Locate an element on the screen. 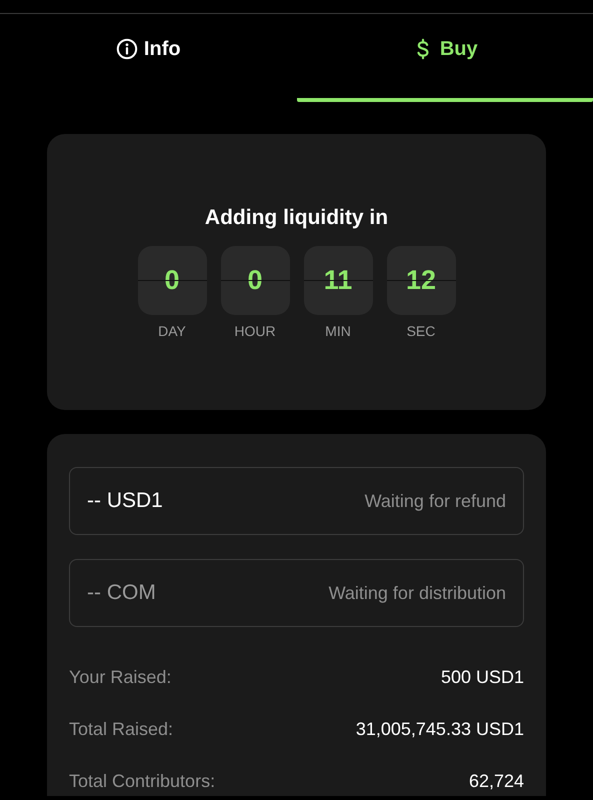 This screenshot has height=800, width=593. countdown-digit: 12 is located at coordinates (421, 280).